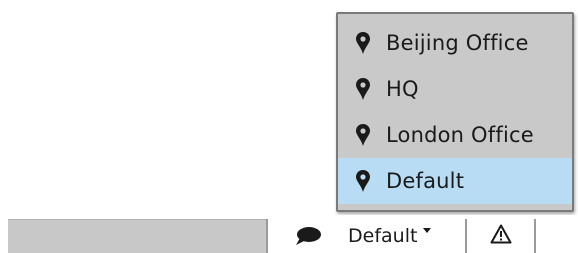  I want to click on warning-button, so click(501, 236).